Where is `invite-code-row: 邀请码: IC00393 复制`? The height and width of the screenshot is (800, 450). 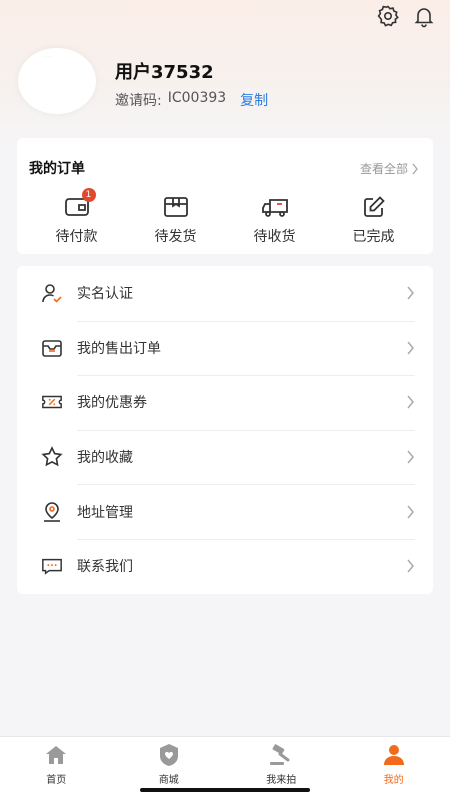 invite-code-row: 邀请码: IC00393 复制 is located at coordinates (191, 100).